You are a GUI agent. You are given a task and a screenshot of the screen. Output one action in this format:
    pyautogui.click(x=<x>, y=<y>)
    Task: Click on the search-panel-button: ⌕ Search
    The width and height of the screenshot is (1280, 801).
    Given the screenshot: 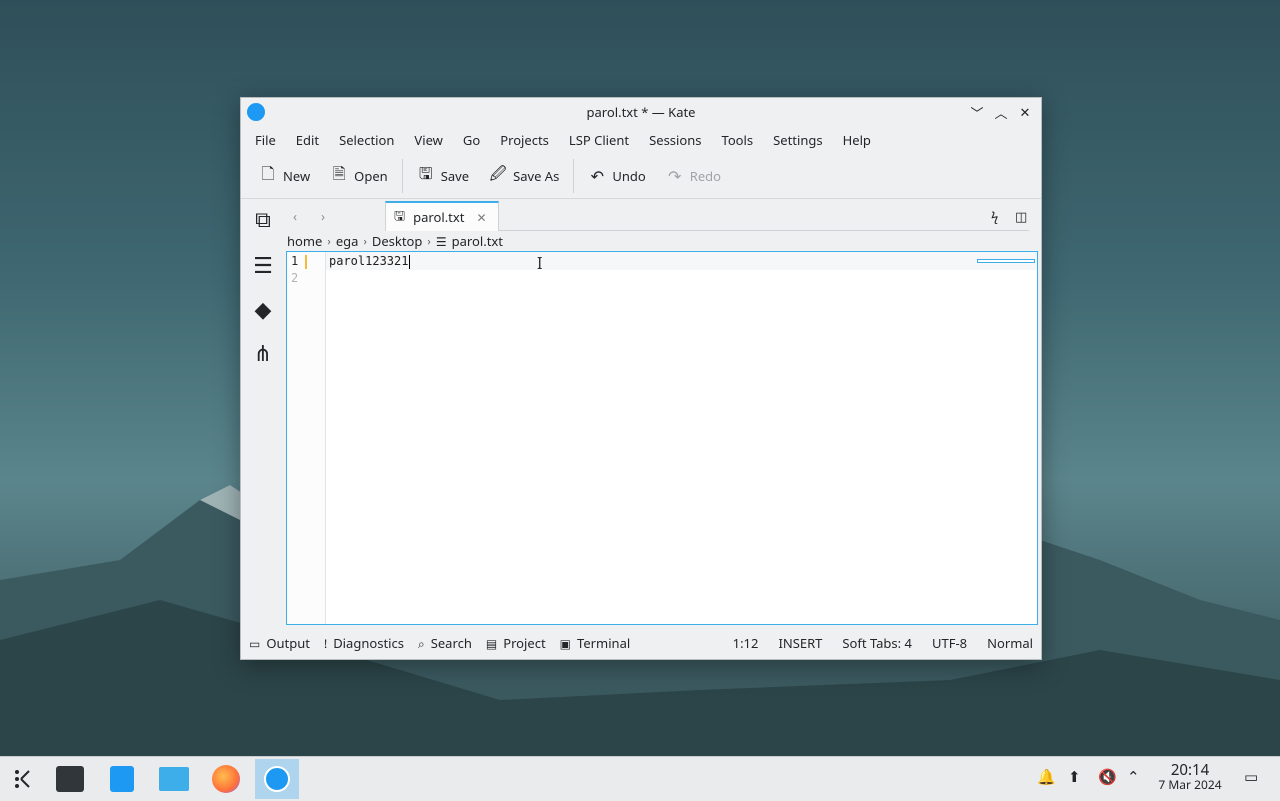 What is the action you would take?
    pyautogui.click(x=445, y=643)
    